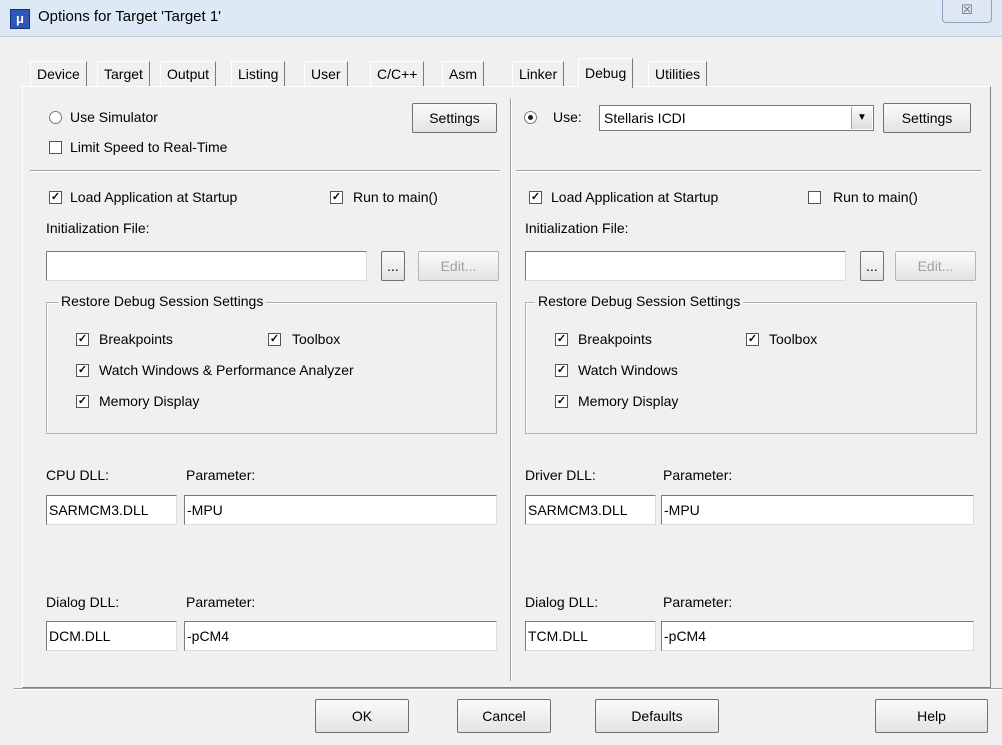 The width and height of the screenshot is (1002, 745). I want to click on ok-button: OK, so click(362, 716).